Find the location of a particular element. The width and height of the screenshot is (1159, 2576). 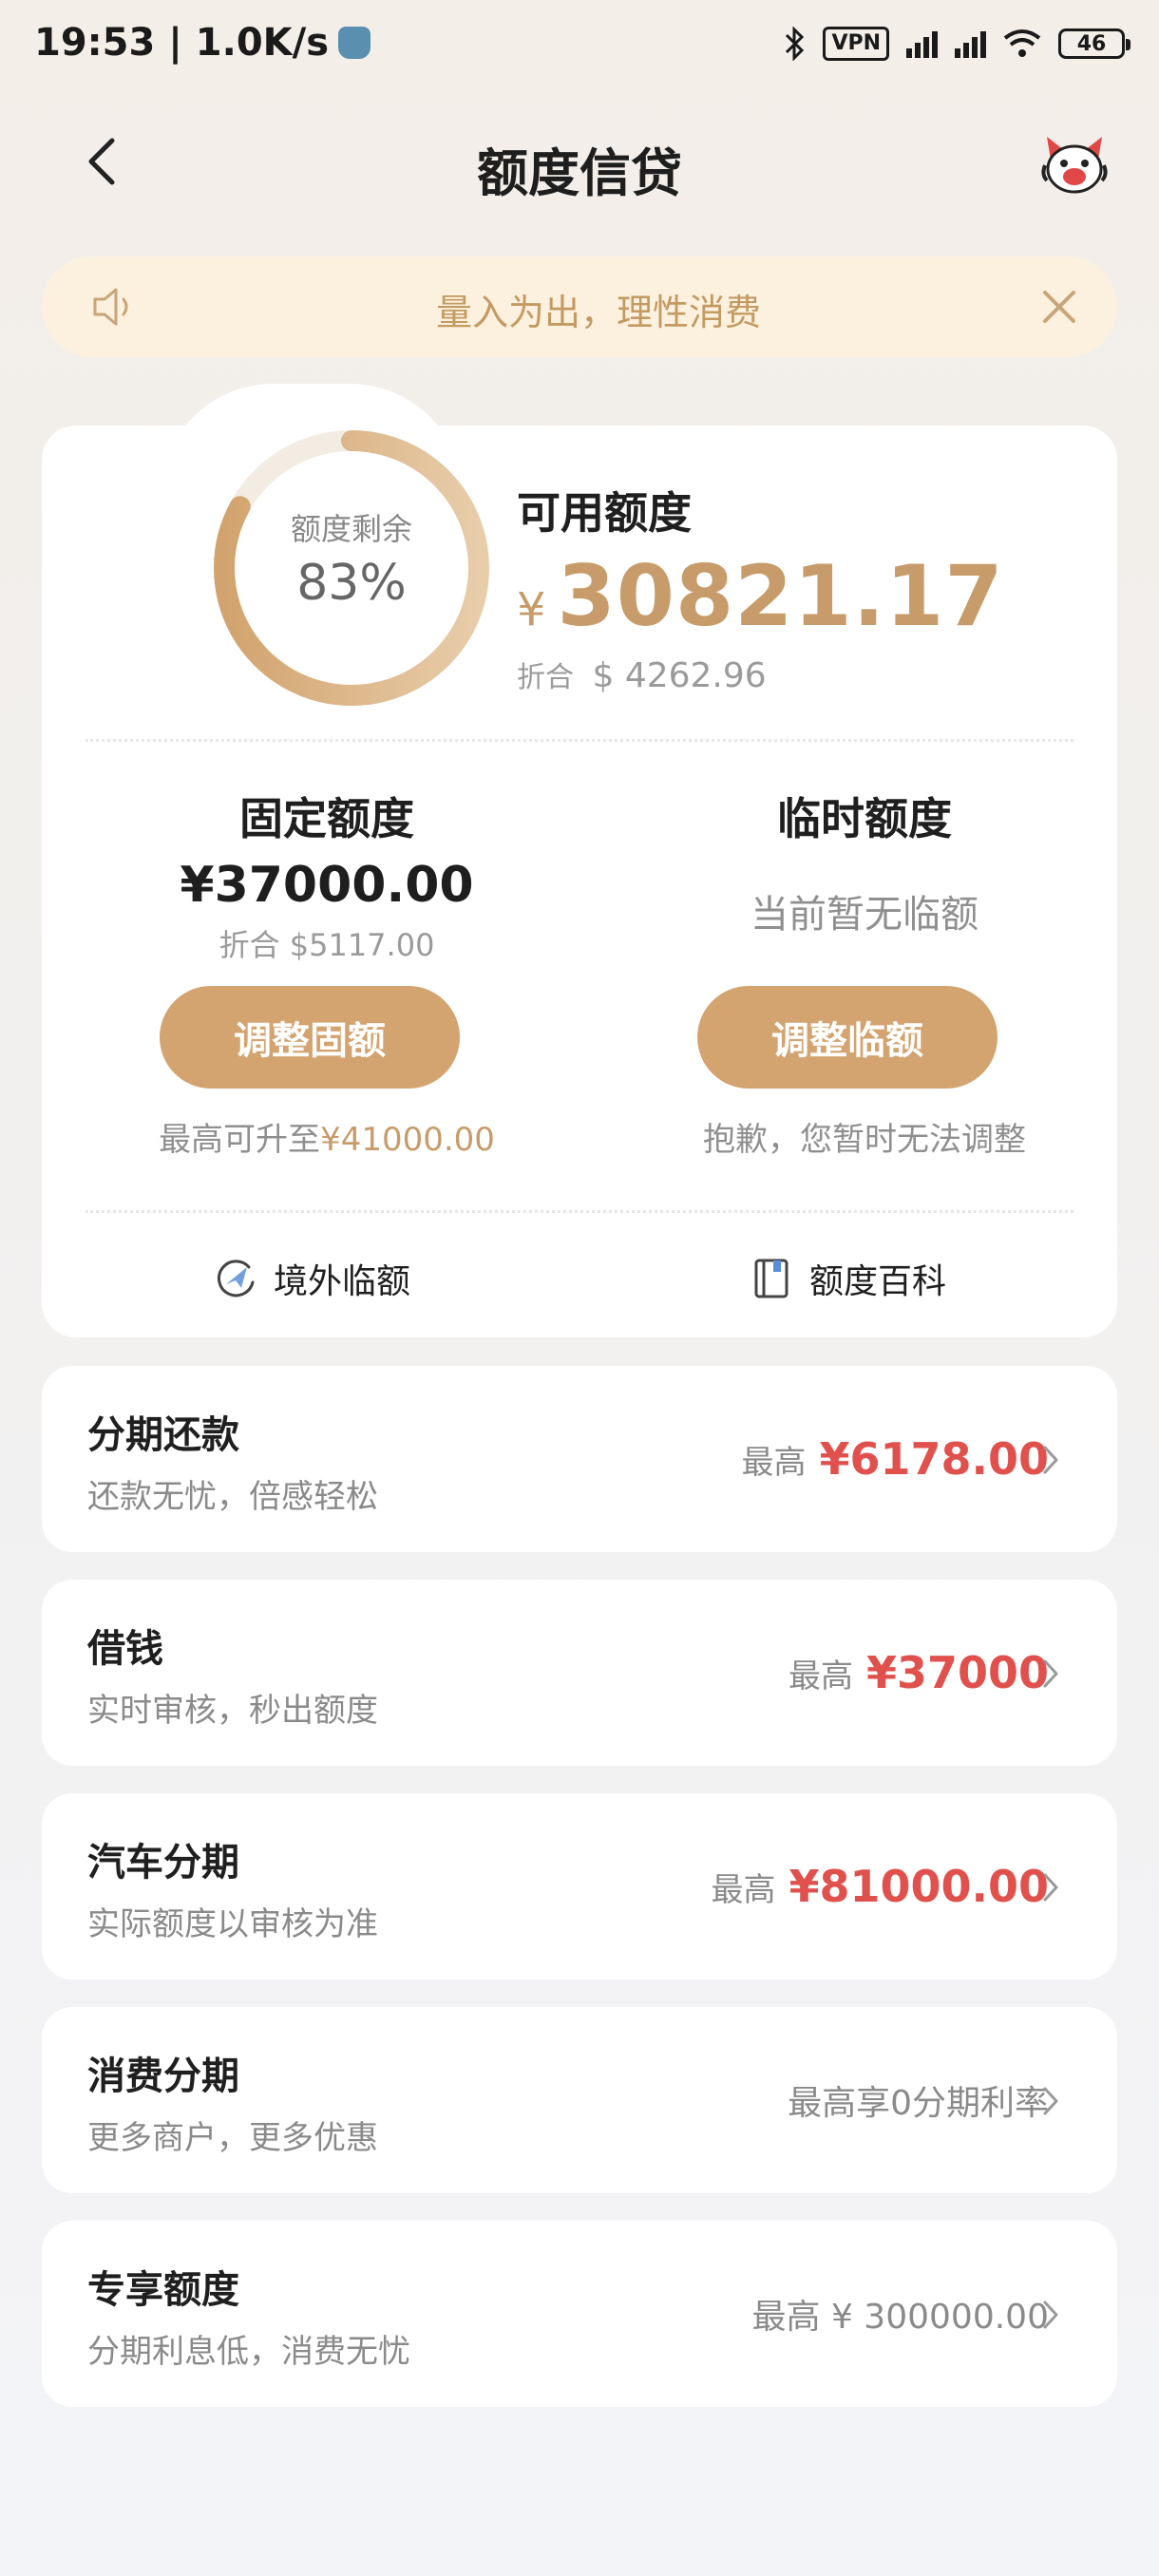

limit-wiki-label: 额度百科 is located at coordinates (878, 1281).